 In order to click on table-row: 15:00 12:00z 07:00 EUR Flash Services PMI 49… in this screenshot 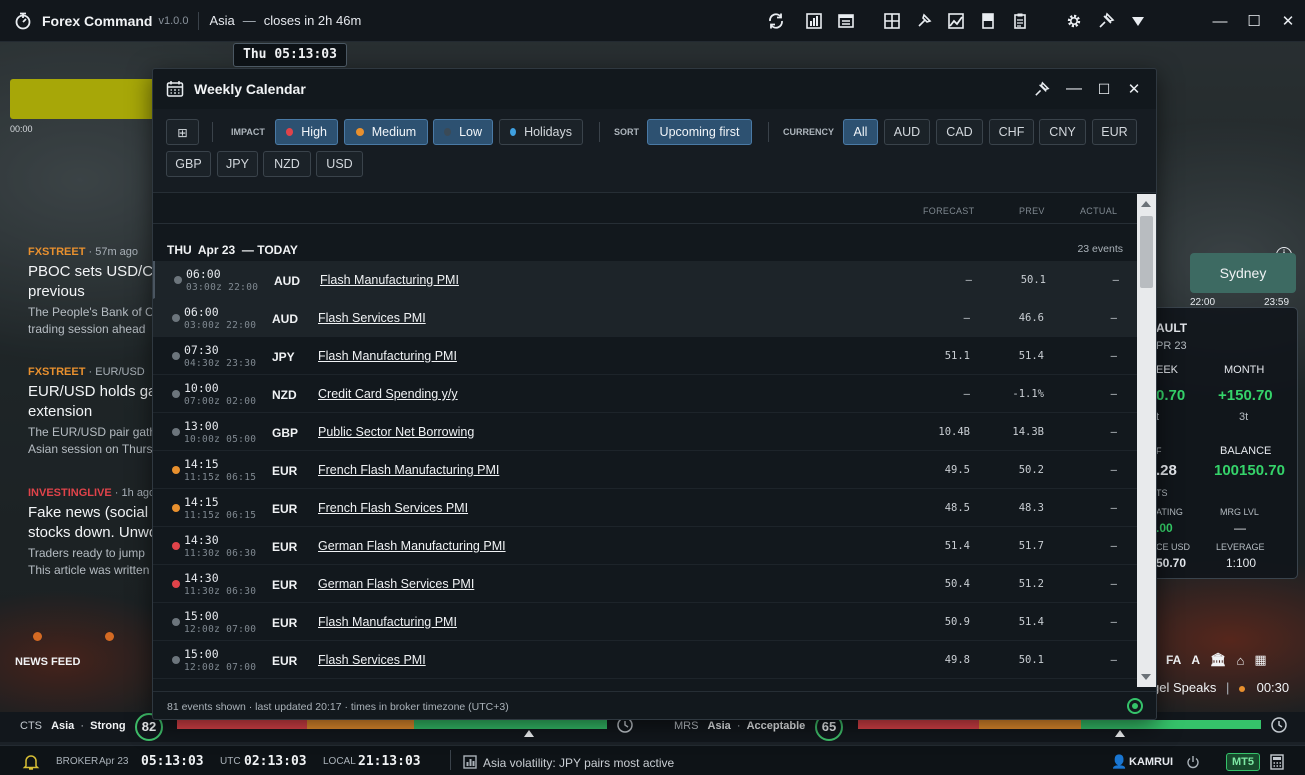, I will do `click(645, 660)`.